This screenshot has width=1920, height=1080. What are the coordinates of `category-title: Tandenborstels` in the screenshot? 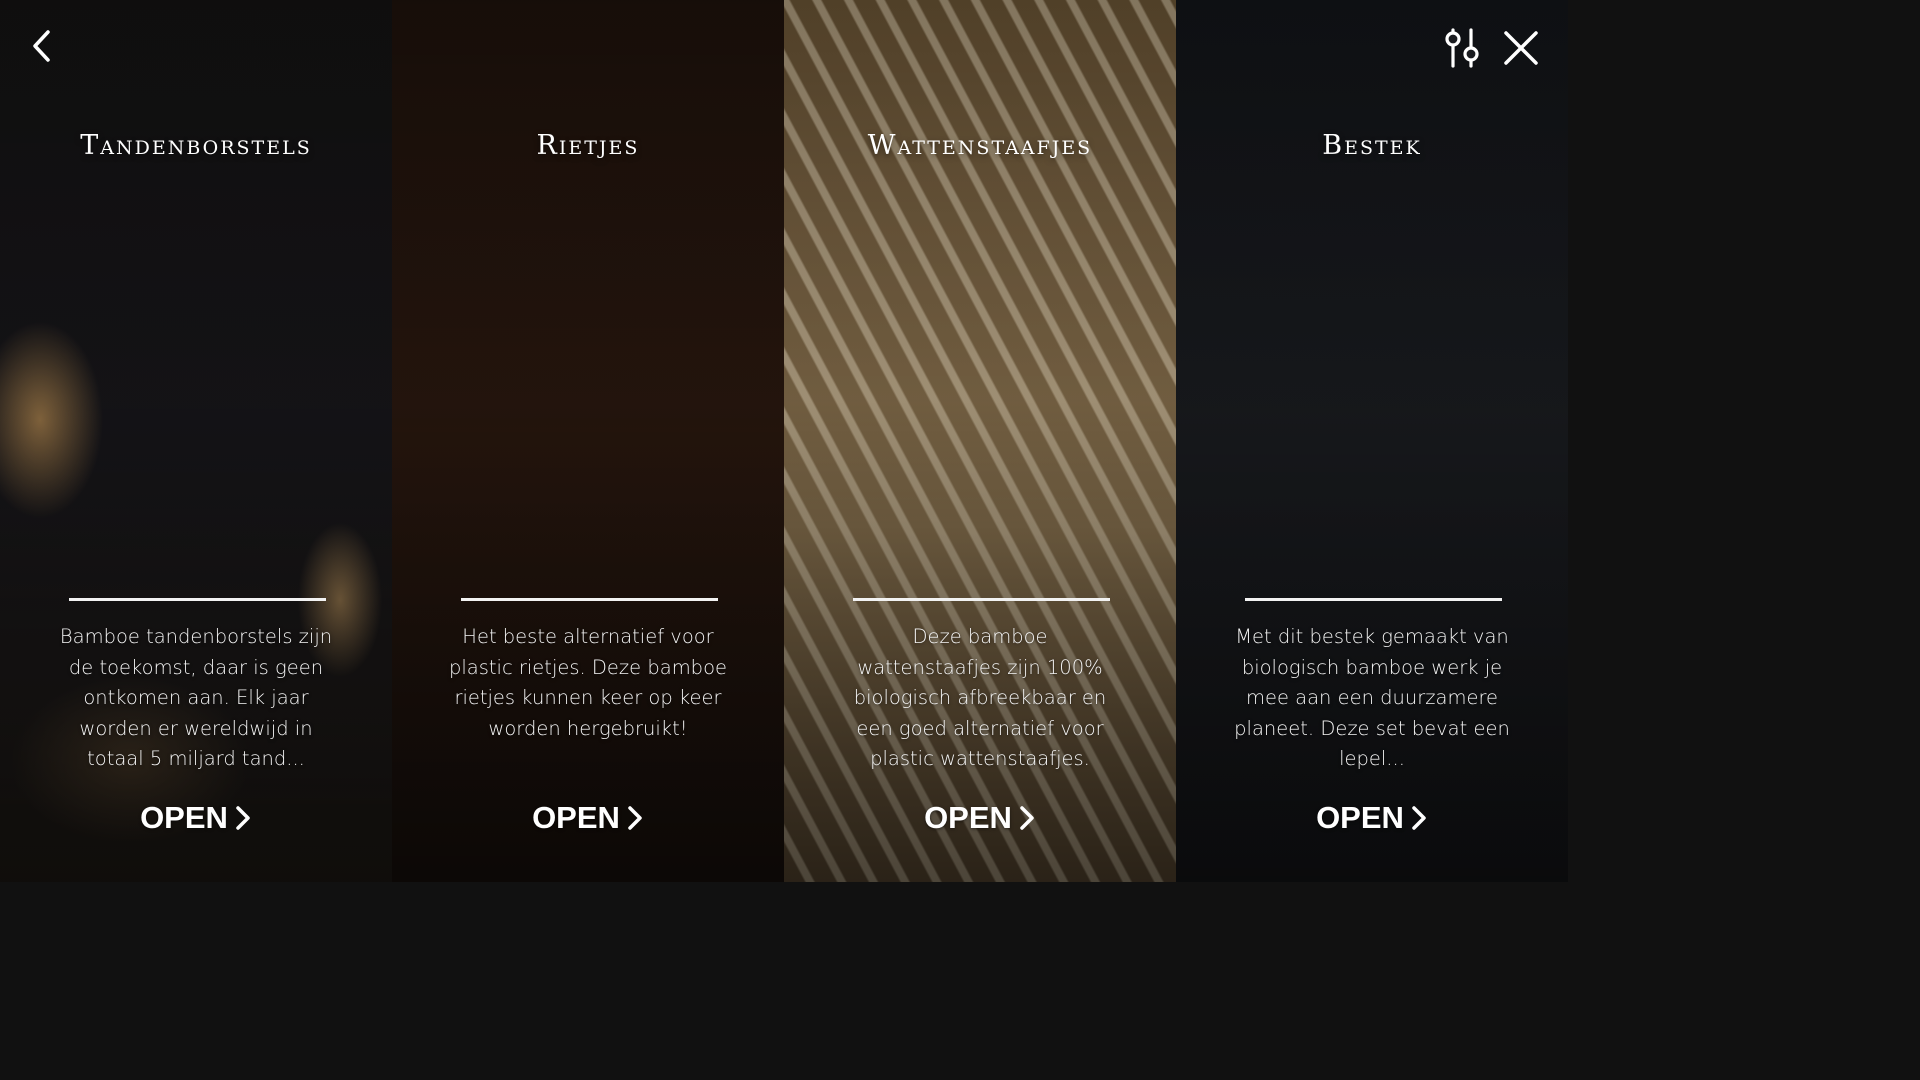 It's located at (196, 145).